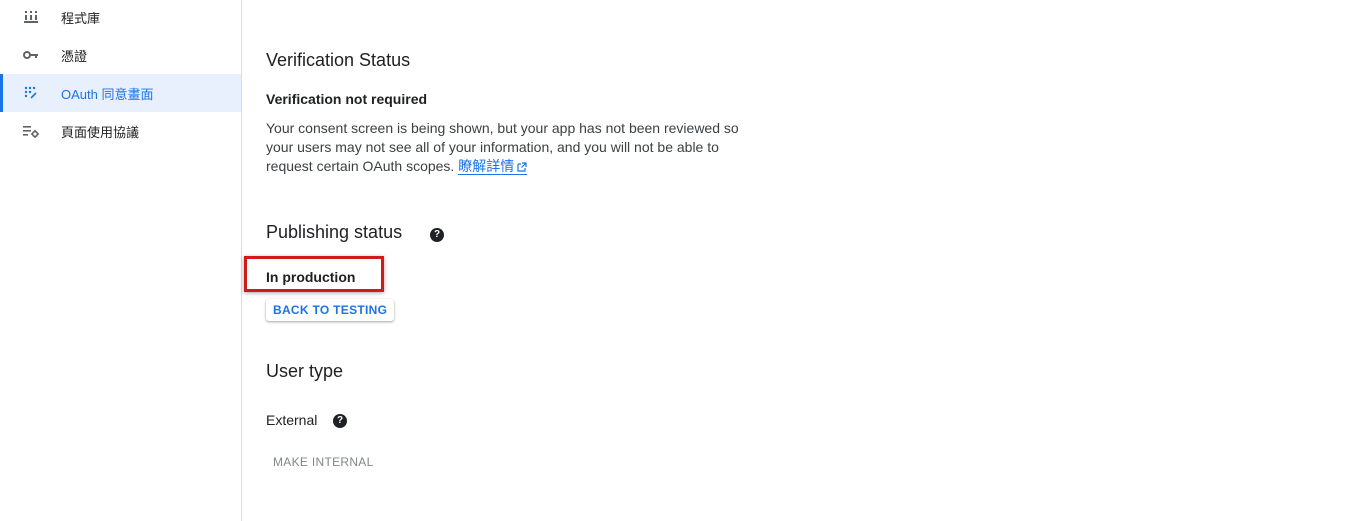 The width and height of the screenshot is (1353, 521). I want to click on sidebar-item-oauth-consent: OAuth 同意畫面, so click(120, 93).